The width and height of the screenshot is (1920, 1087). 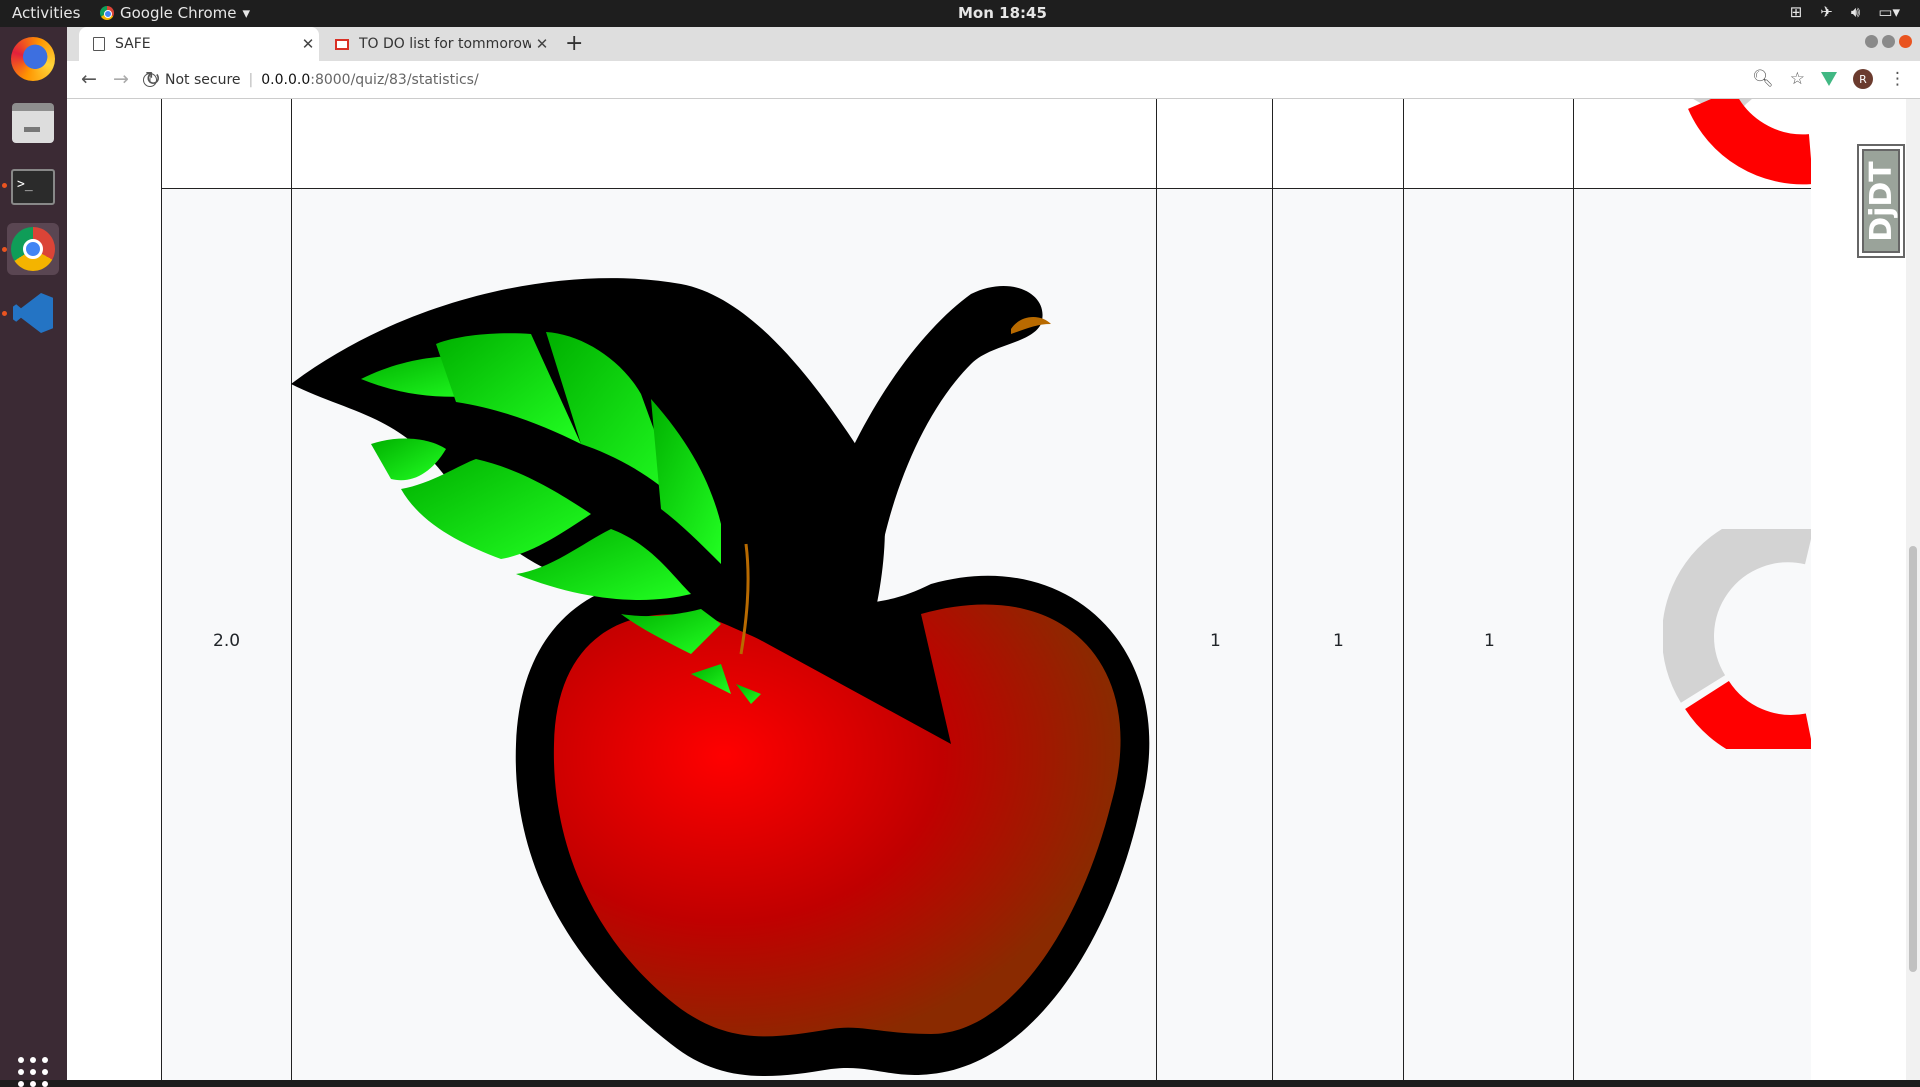 What do you see at coordinates (1913, 759) in the screenshot?
I see `scrollbar-thumb` at bounding box center [1913, 759].